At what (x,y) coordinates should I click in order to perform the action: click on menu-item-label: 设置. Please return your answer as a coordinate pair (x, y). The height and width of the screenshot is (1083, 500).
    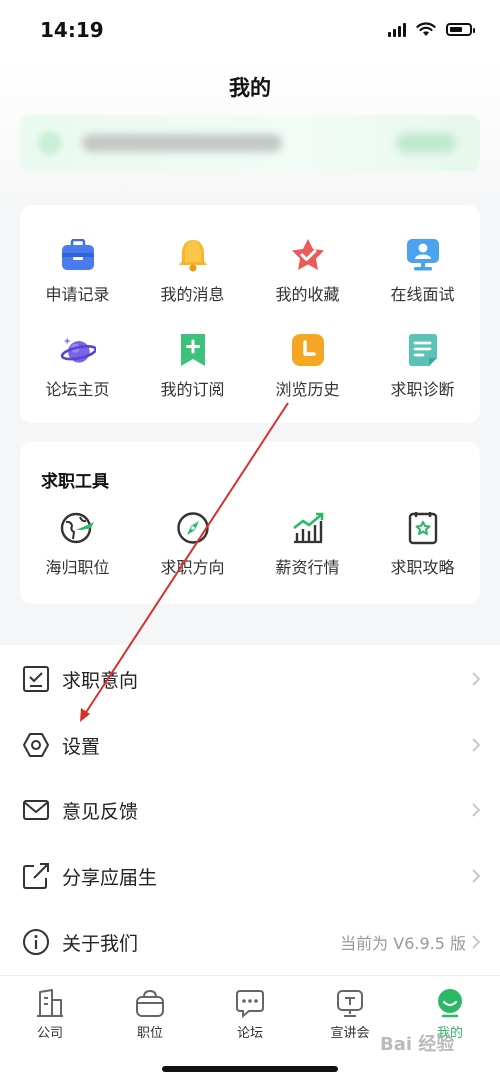
    Looking at the image, I should click on (81, 746).